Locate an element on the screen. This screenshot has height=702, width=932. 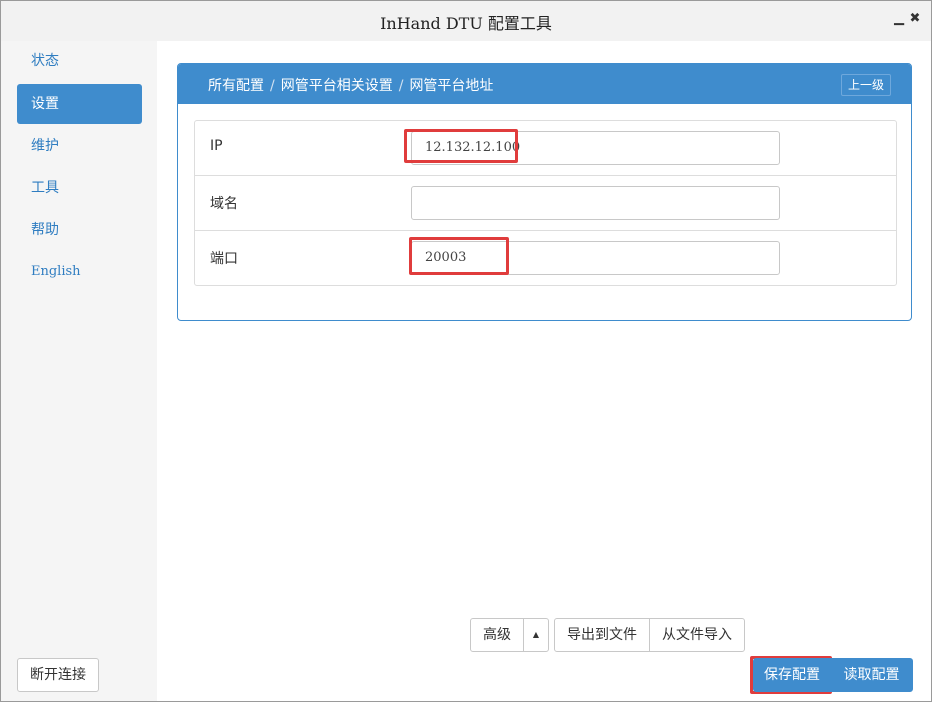
minimize-icon: ▁ is located at coordinates (899, 19).